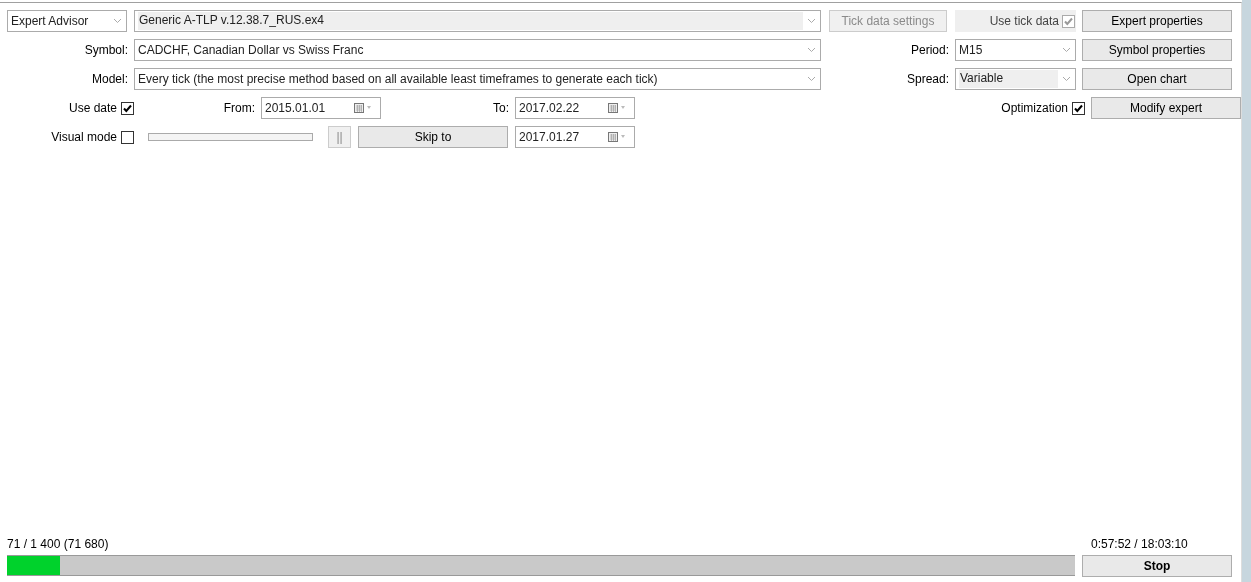 The height and width of the screenshot is (582, 1251). Describe the element at coordinates (1157, 565) in the screenshot. I see `stop-button: Stop` at that location.